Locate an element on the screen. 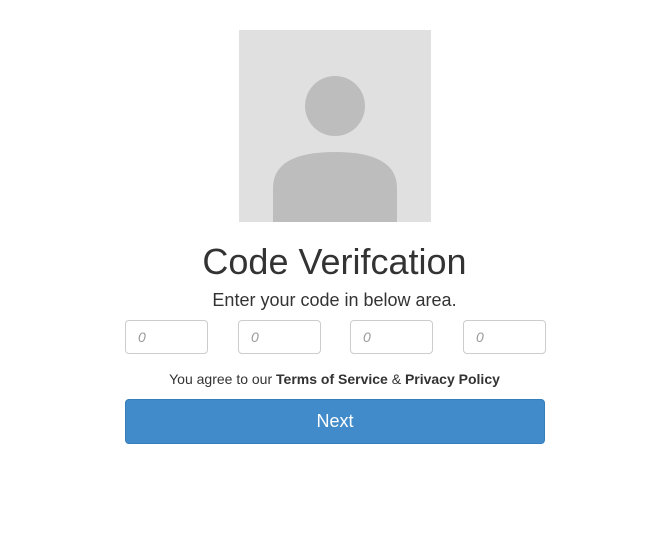 The height and width of the screenshot is (539, 651). avatar is located at coordinates (335, 126).